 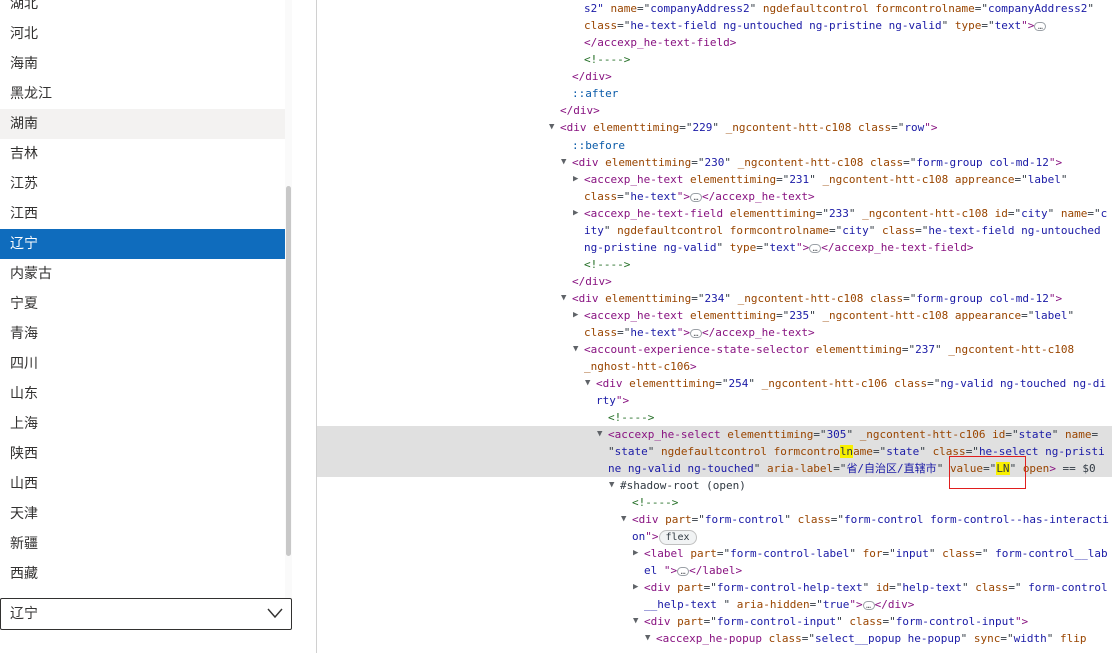 What do you see at coordinates (142, 334) in the screenshot?
I see `option-item: 青海` at bounding box center [142, 334].